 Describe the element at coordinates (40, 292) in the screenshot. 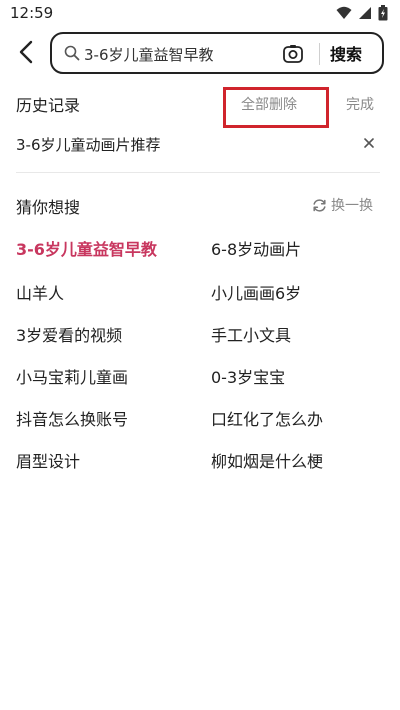

I see `guess-item: 山羊人` at that location.